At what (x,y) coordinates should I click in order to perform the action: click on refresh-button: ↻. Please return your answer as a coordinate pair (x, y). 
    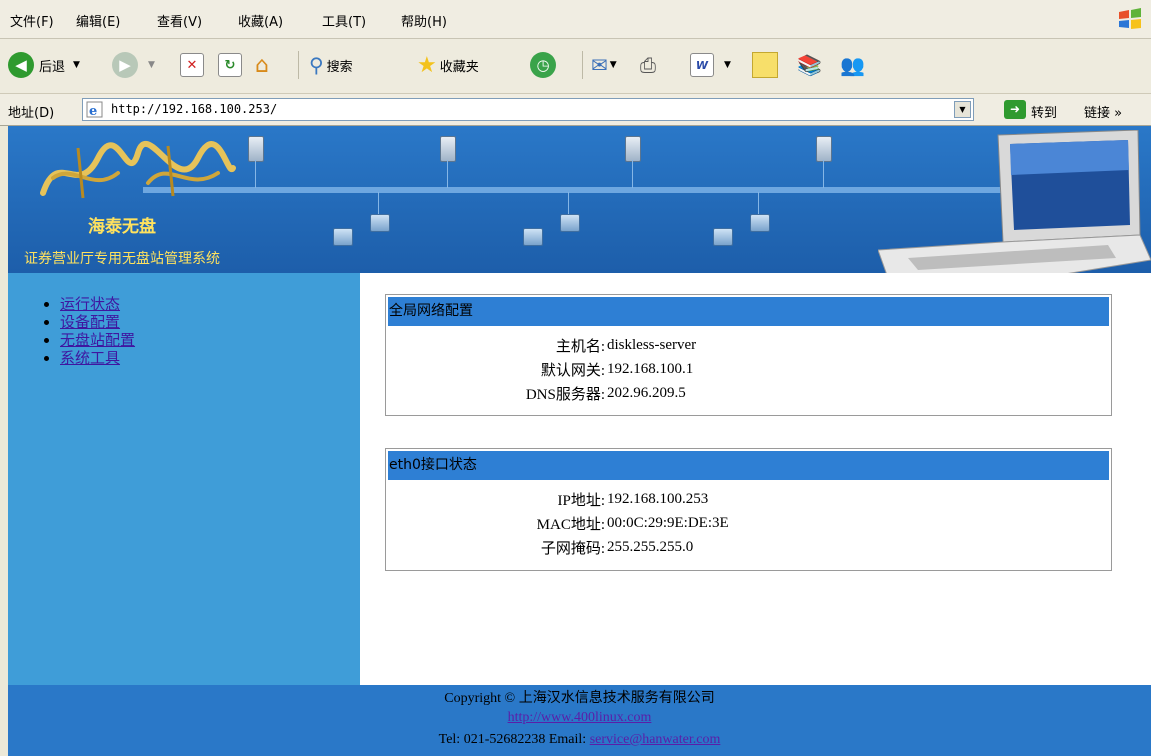
    Looking at the image, I should click on (230, 65).